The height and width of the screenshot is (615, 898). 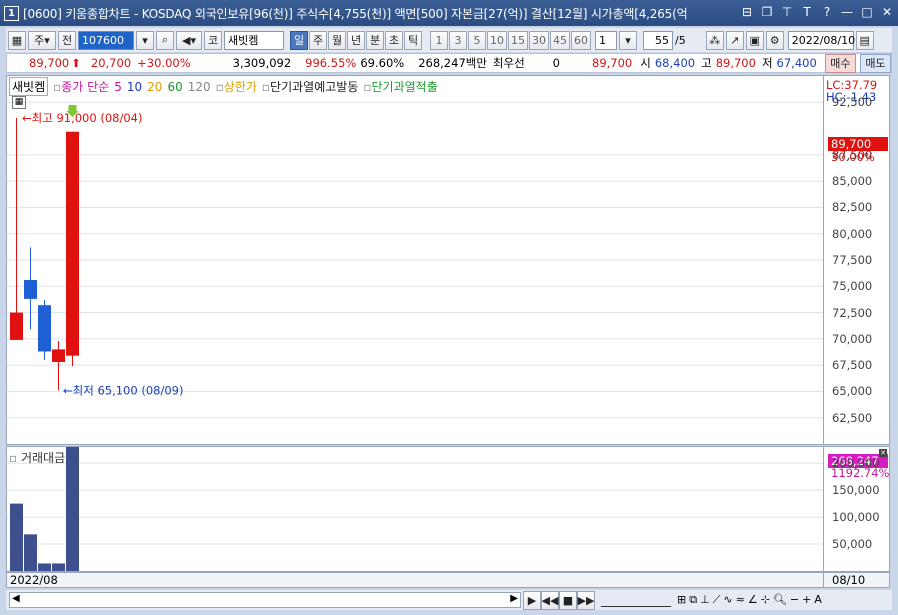 What do you see at coordinates (67, 40) in the screenshot?
I see `prev-button: 전` at bounding box center [67, 40].